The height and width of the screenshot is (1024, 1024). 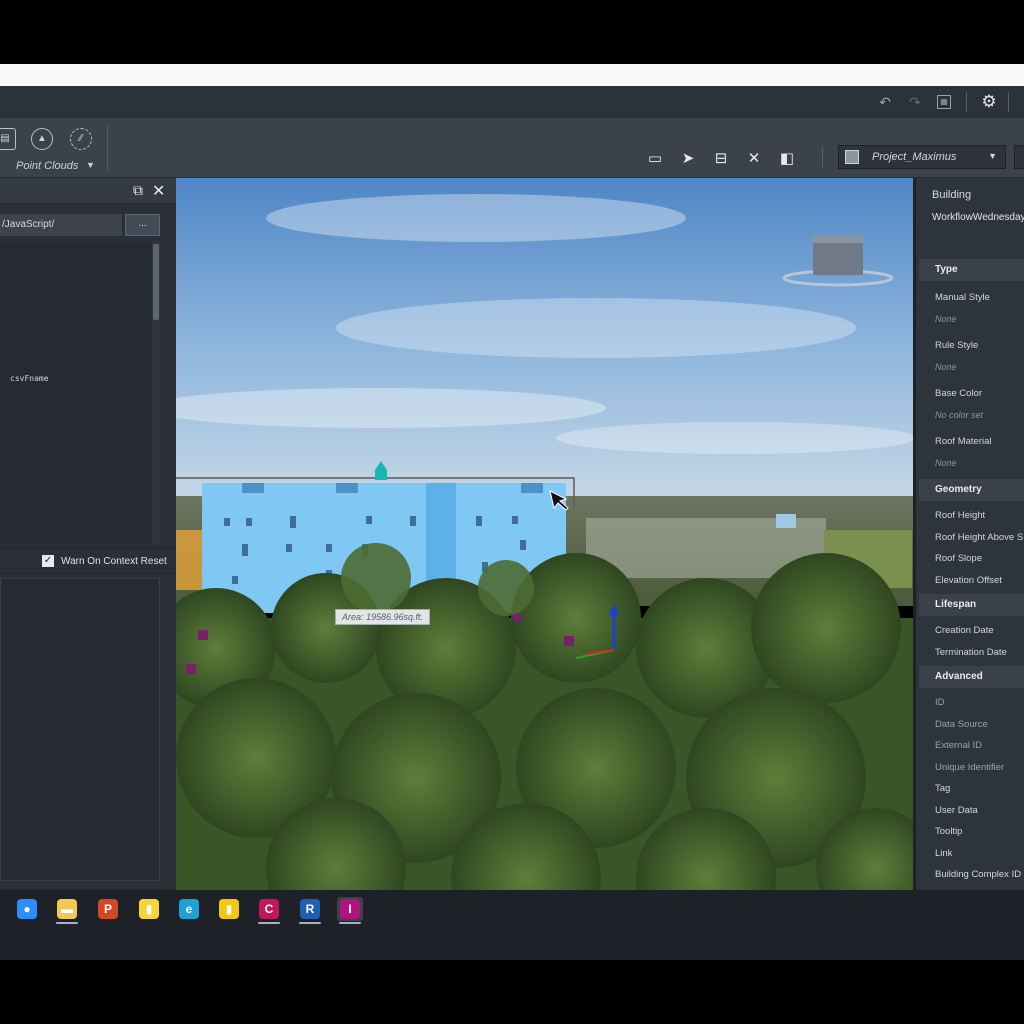 I want to click on property-label: User Data, so click(x=956, y=810).